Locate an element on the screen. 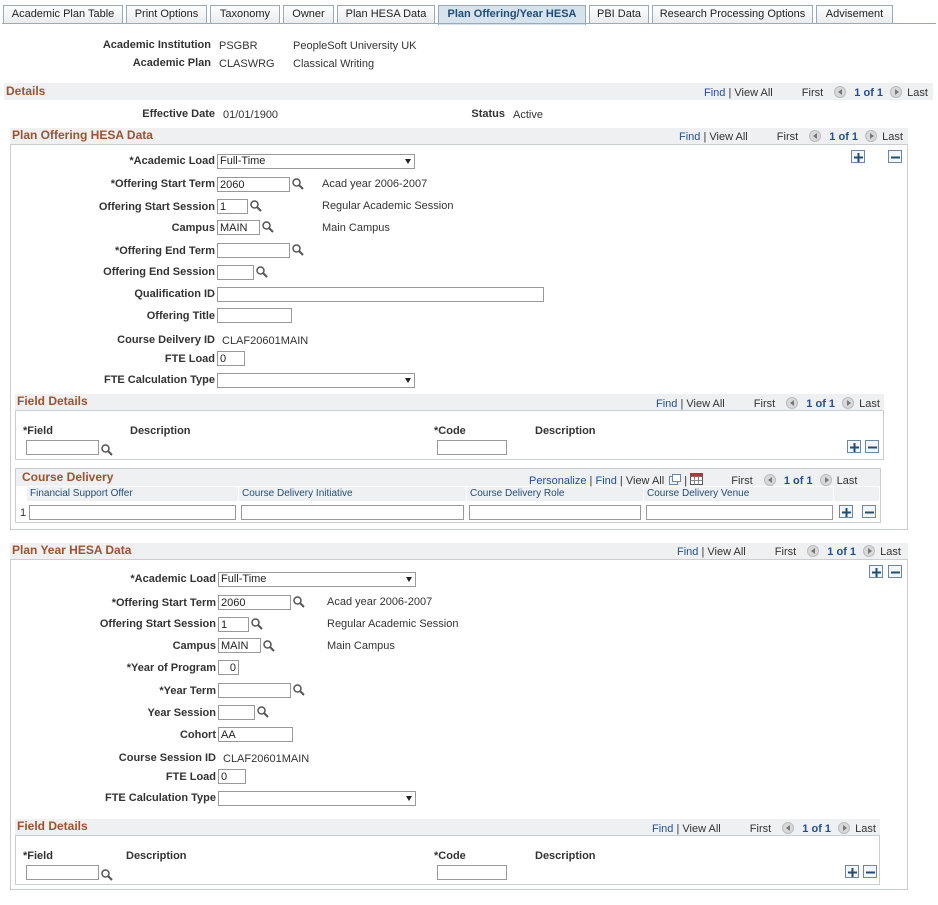 This screenshot has height=905, width=938. off-acad-load-label: *Academic Load is located at coordinates (172, 161).